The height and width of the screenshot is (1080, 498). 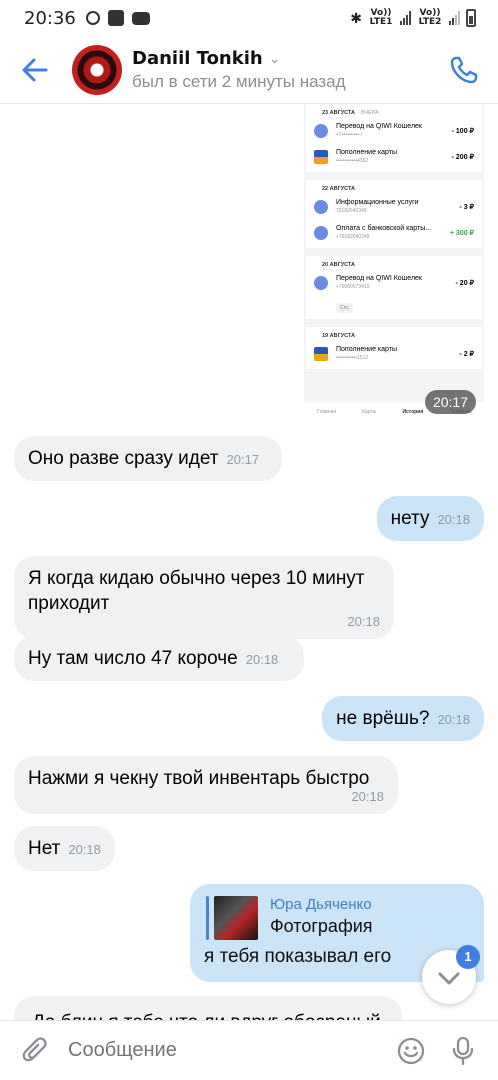 What do you see at coordinates (197, 58) in the screenshot?
I see `contact-name: Daniil Tonkih` at bounding box center [197, 58].